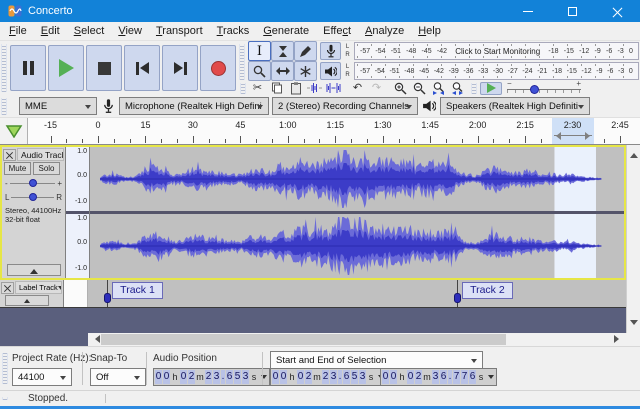 Image resolution: width=640 pixels, height=409 pixels. I want to click on monitoring-prompt: Click to Start Monitoring, so click(498, 51).